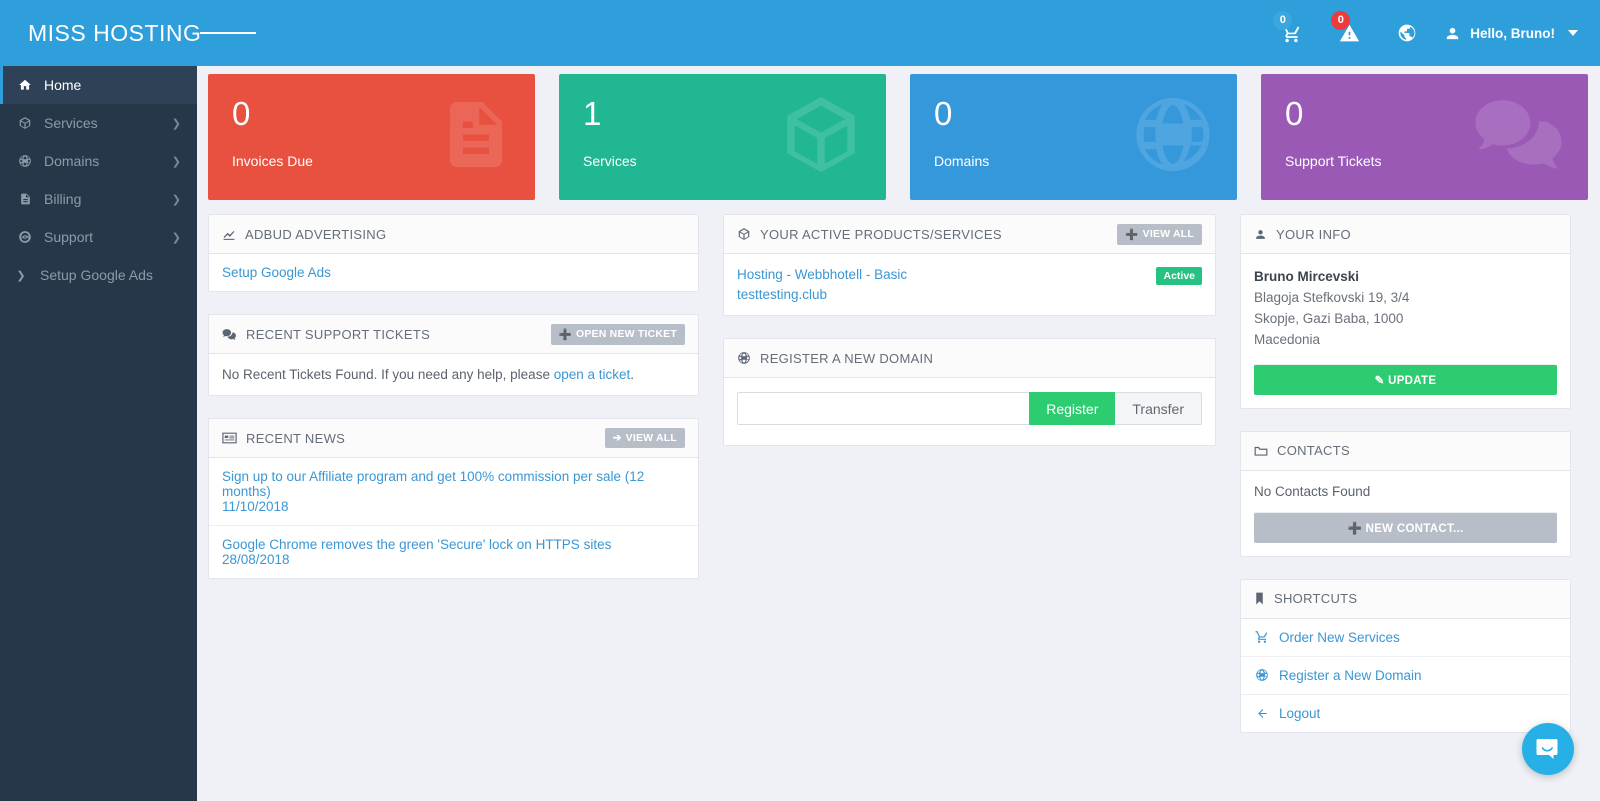 Image resolution: width=1600 pixels, height=801 pixels. Describe the element at coordinates (782, 294) in the screenshot. I see `service-domain-link: testtesting.club` at that location.